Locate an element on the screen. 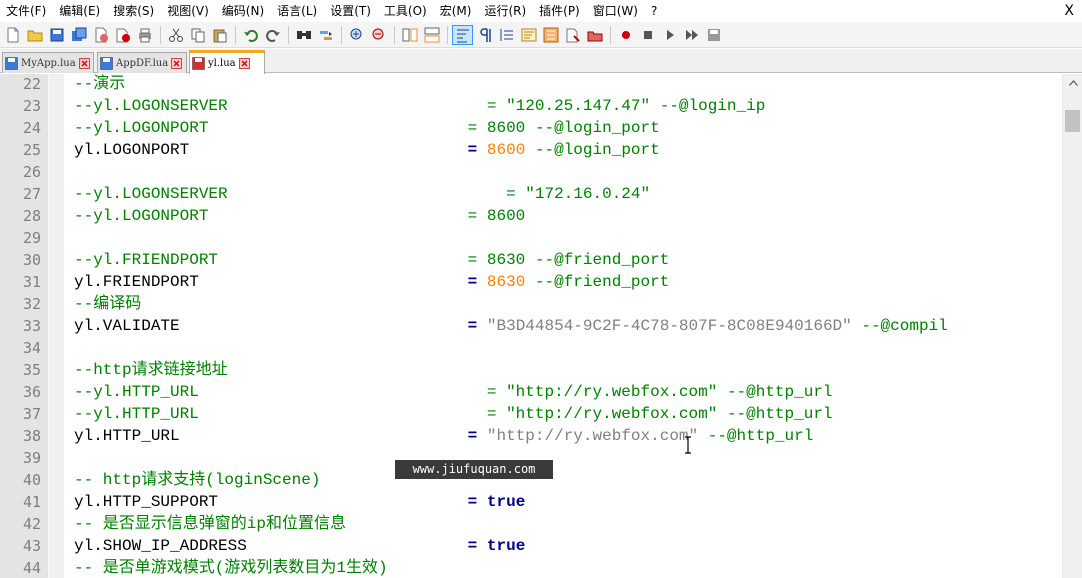 The width and height of the screenshot is (1082, 578). code-line: 32 --编译码 is located at coordinates (531, 304).